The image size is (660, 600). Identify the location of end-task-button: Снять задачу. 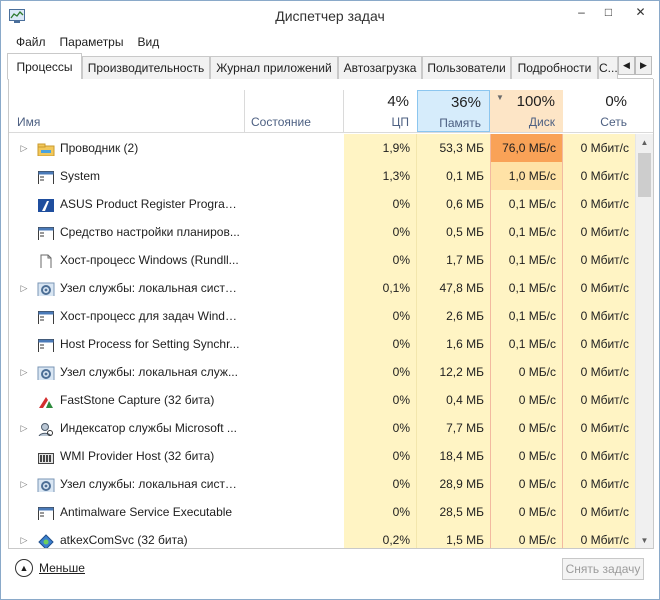
(603, 569).